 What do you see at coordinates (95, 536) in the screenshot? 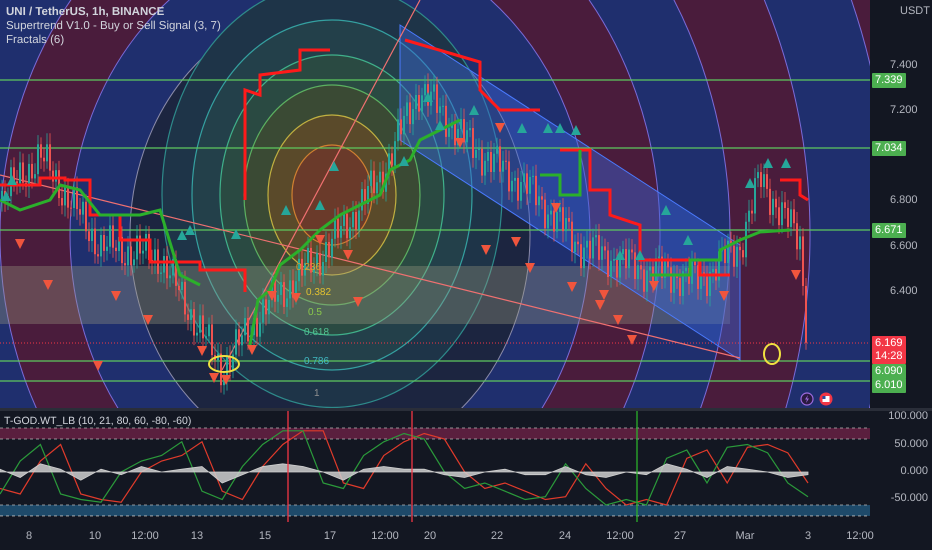
I see `time-axis-label: 10` at bounding box center [95, 536].